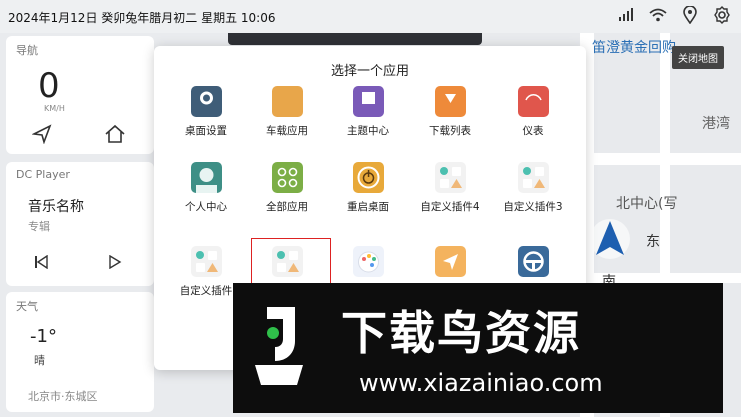 This screenshot has width=741, height=417. What do you see at coordinates (533, 101) in the screenshot?
I see `dashboard-icon` at bounding box center [533, 101].